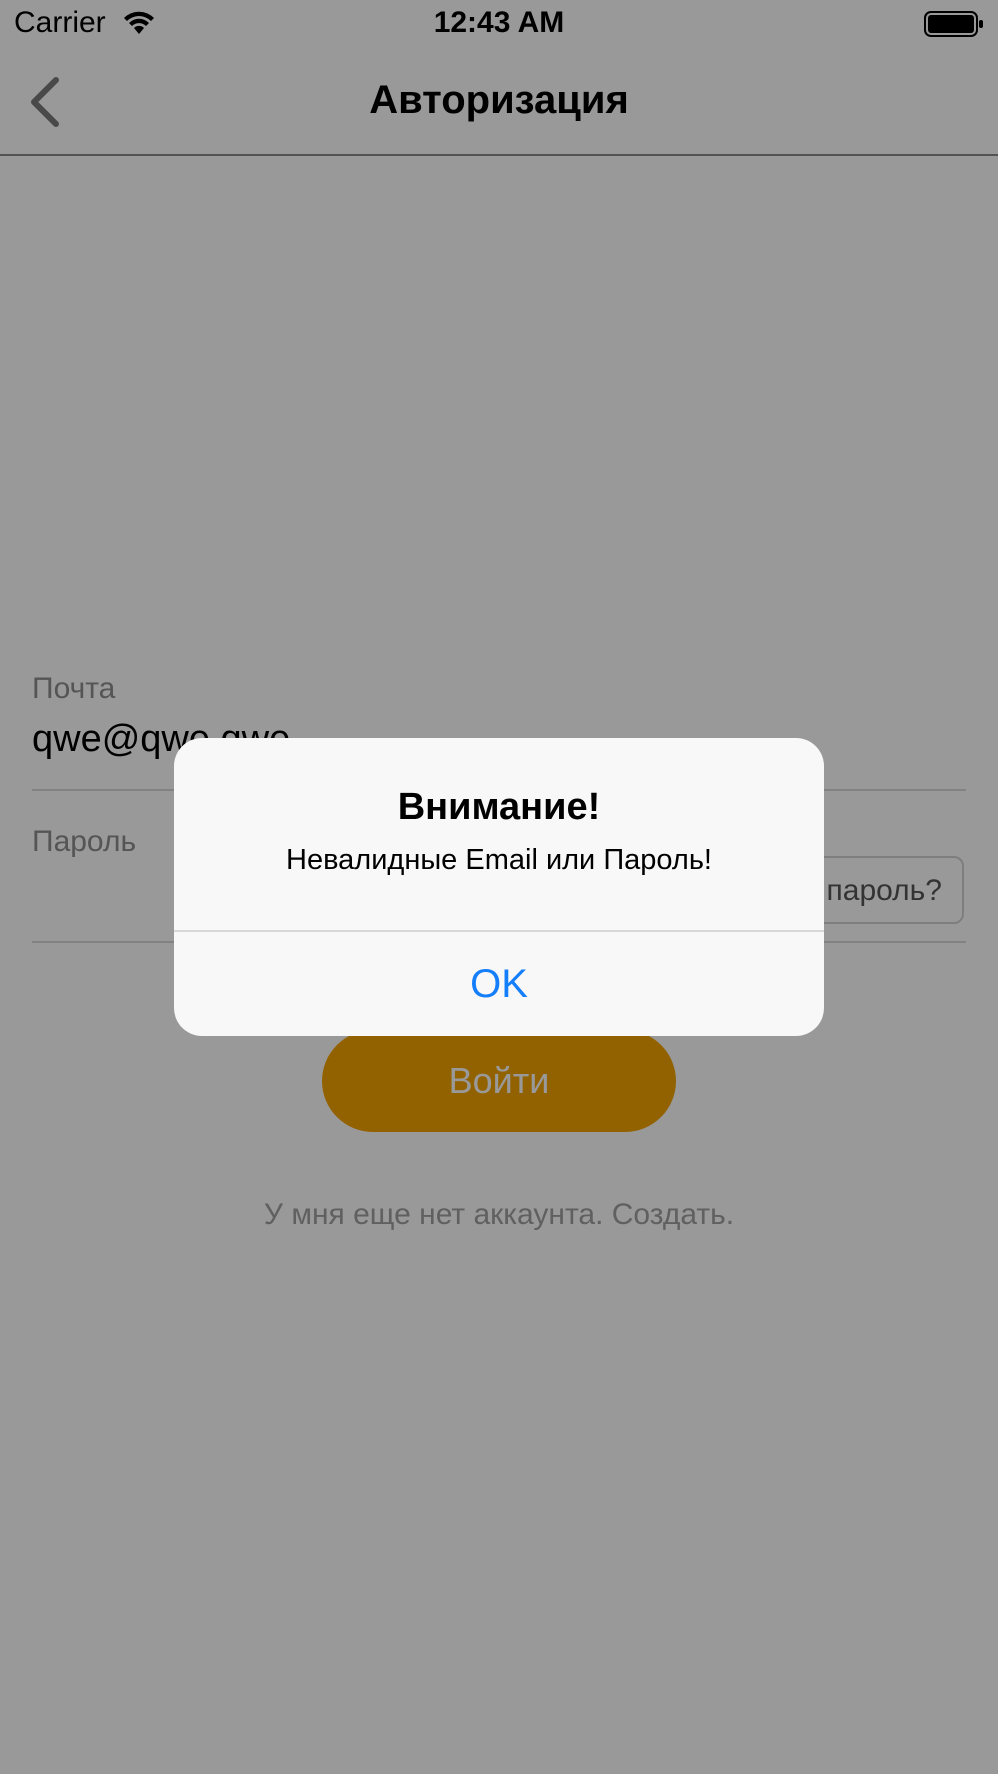  What do you see at coordinates (499, 860) in the screenshot?
I see `alert-message: Невалидные Email или Пароль!` at bounding box center [499, 860].